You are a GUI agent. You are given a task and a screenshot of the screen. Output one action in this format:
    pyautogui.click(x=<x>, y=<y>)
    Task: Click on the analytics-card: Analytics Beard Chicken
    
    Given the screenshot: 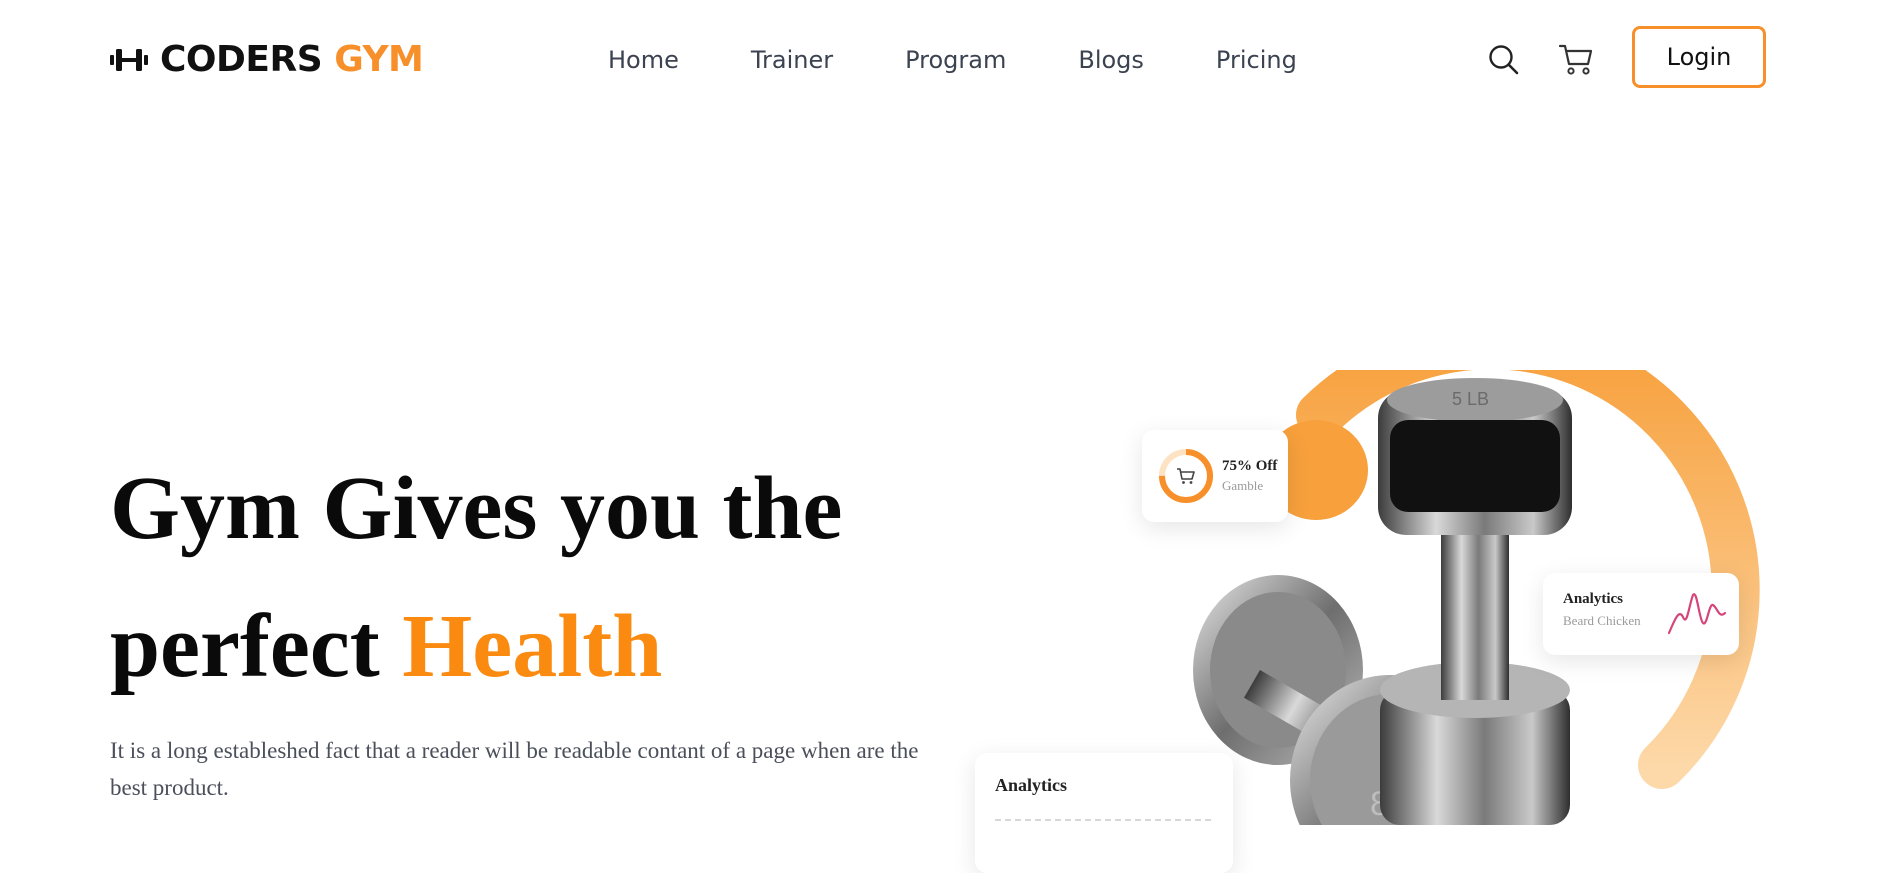 What is the action you would take?
    pyautogui.click(x=1641, y=614)
    